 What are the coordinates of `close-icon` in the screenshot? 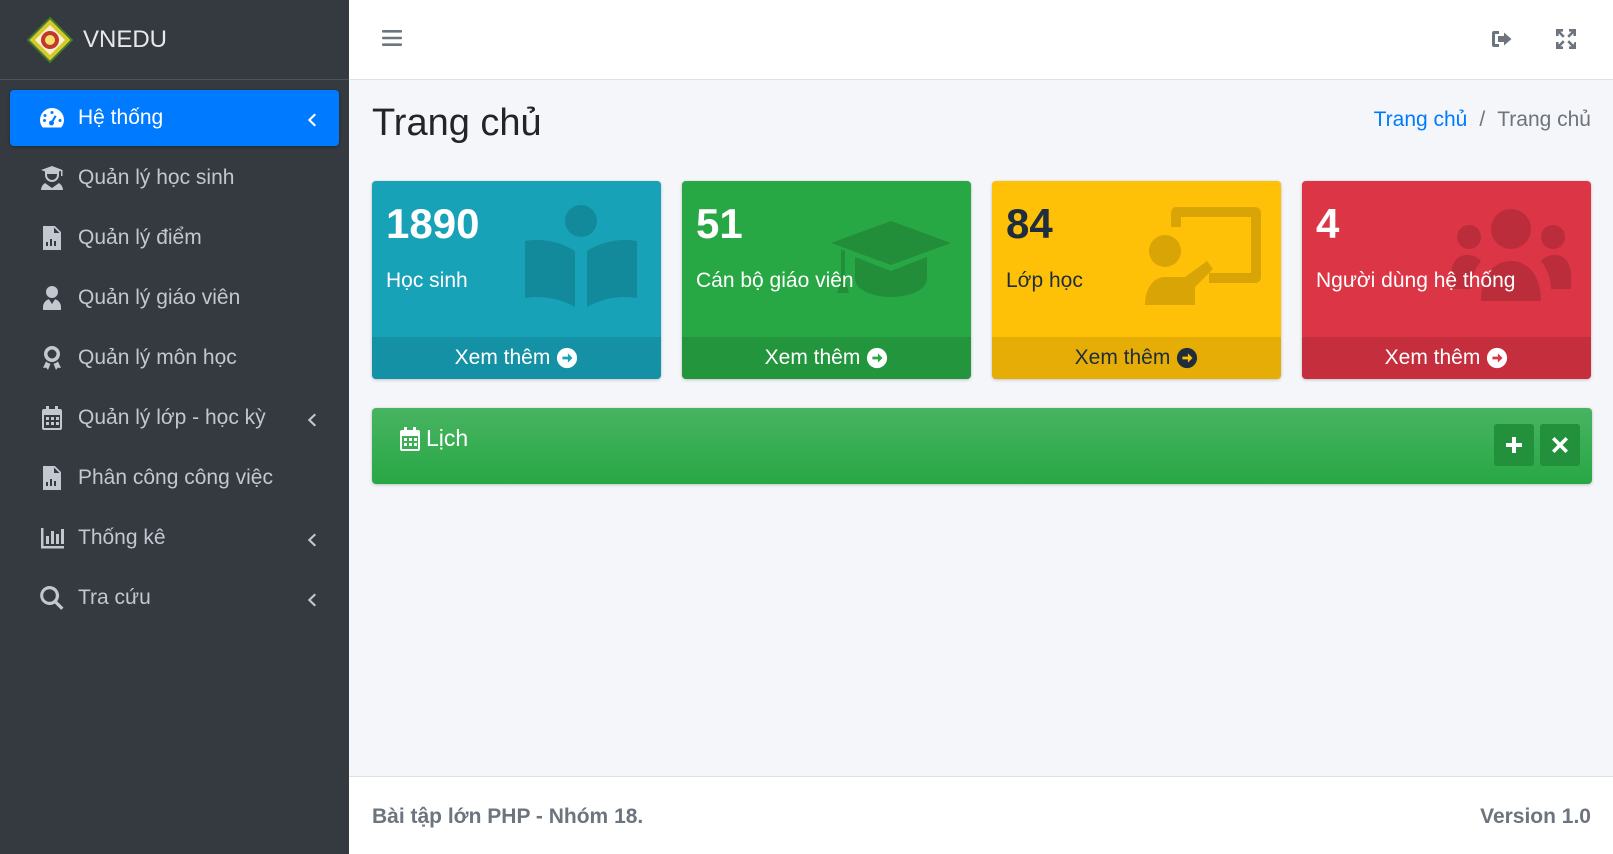 It's located at (1560, 445).